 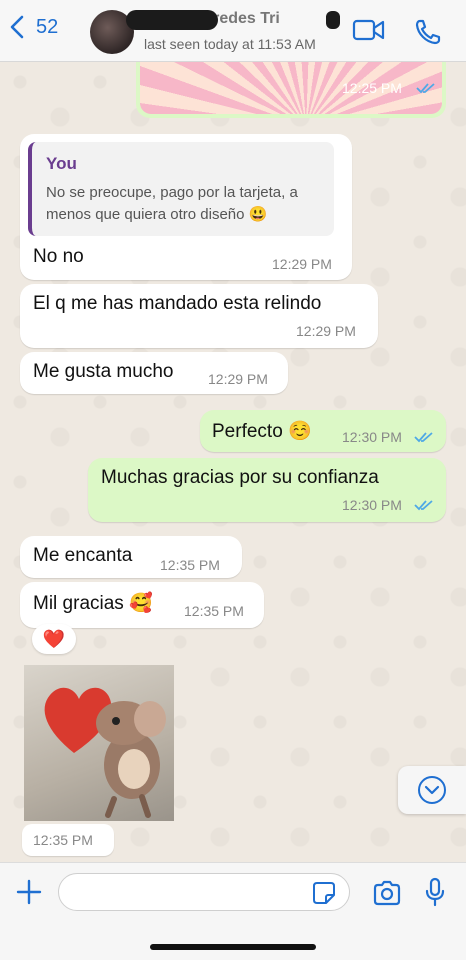 I want to click on attach-button, so click(x=29, y=894).